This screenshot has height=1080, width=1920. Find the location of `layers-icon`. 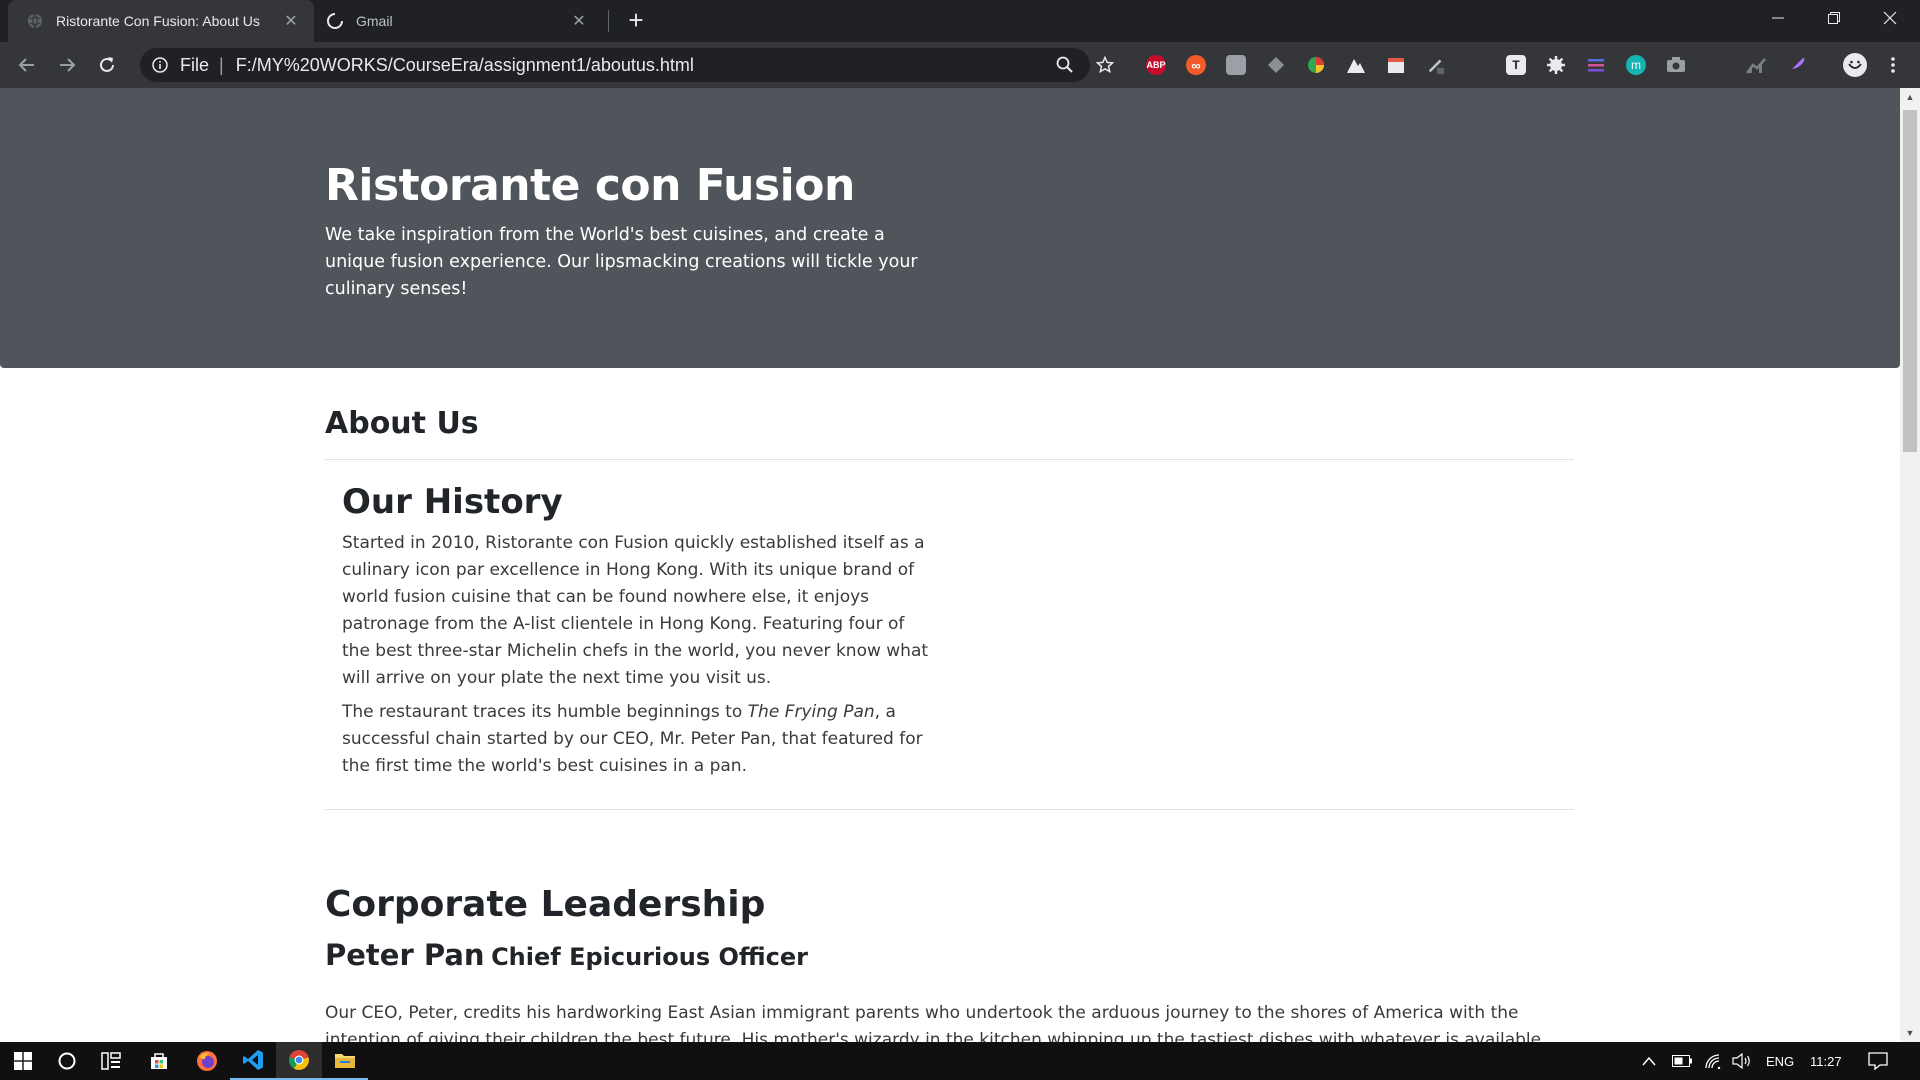

layers-icon is located at coordinates (1276, 65).